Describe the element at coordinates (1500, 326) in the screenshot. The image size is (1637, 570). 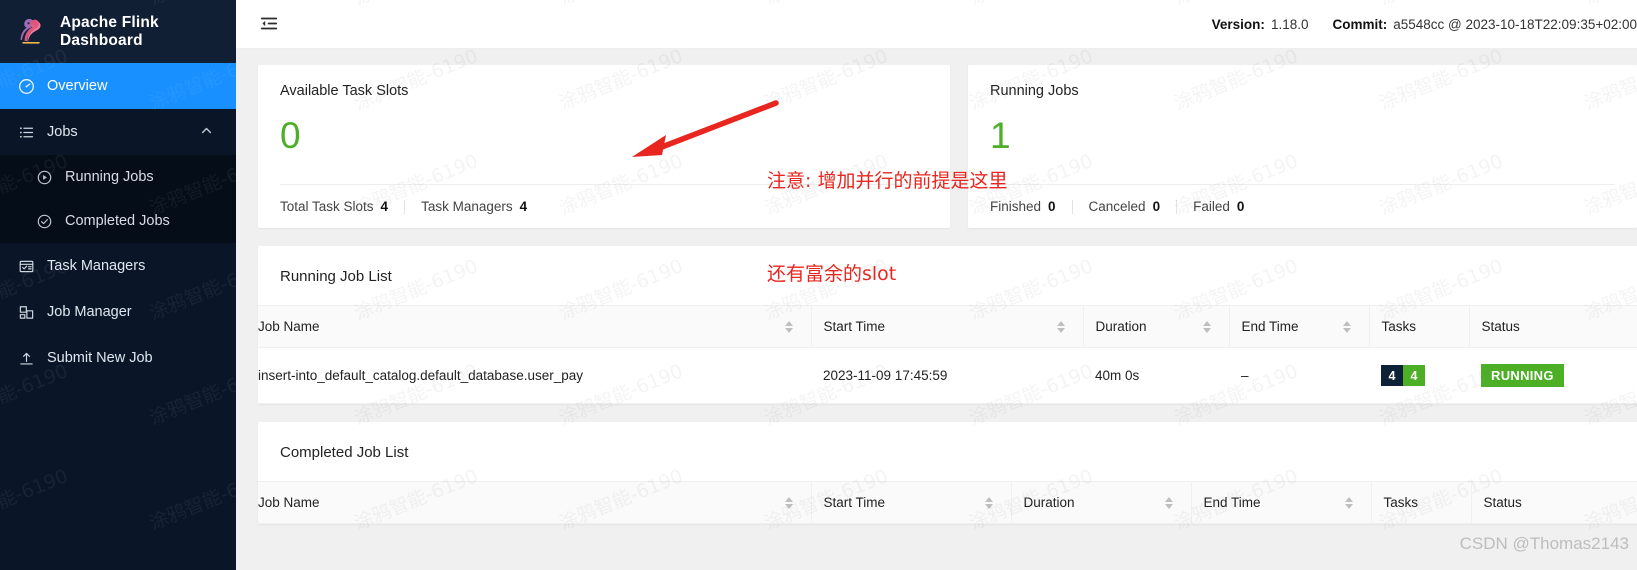
I see `column-label: Status` at that location.